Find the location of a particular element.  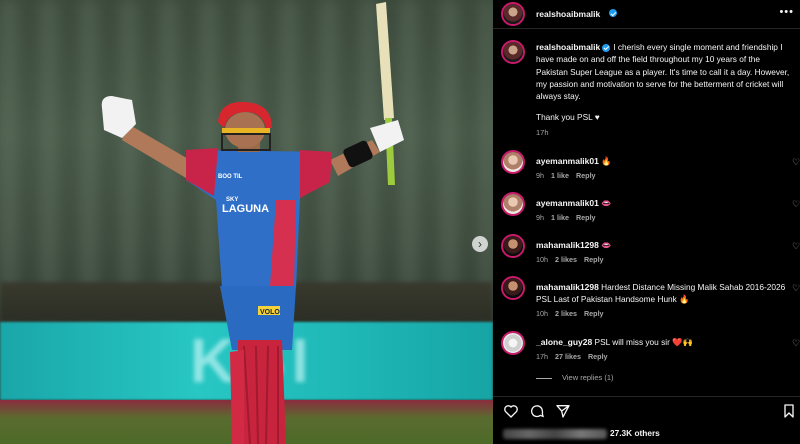

view-replies-link: View replies (1) is located at coordinates (575, 377).